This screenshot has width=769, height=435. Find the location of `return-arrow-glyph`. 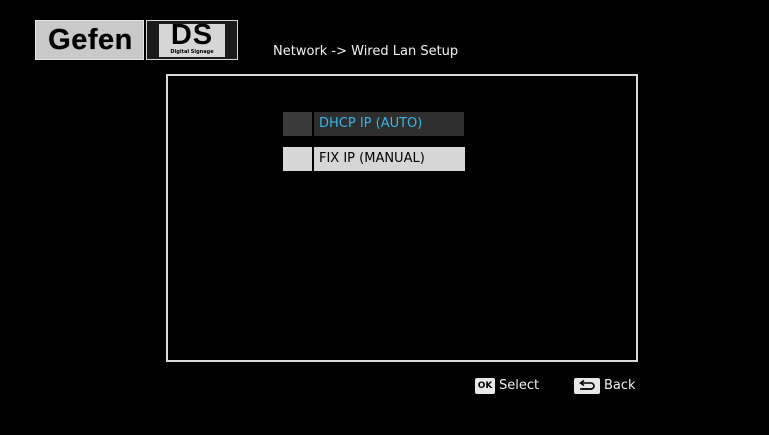

return-arrow-glyph is located at coordinates (587, 384).